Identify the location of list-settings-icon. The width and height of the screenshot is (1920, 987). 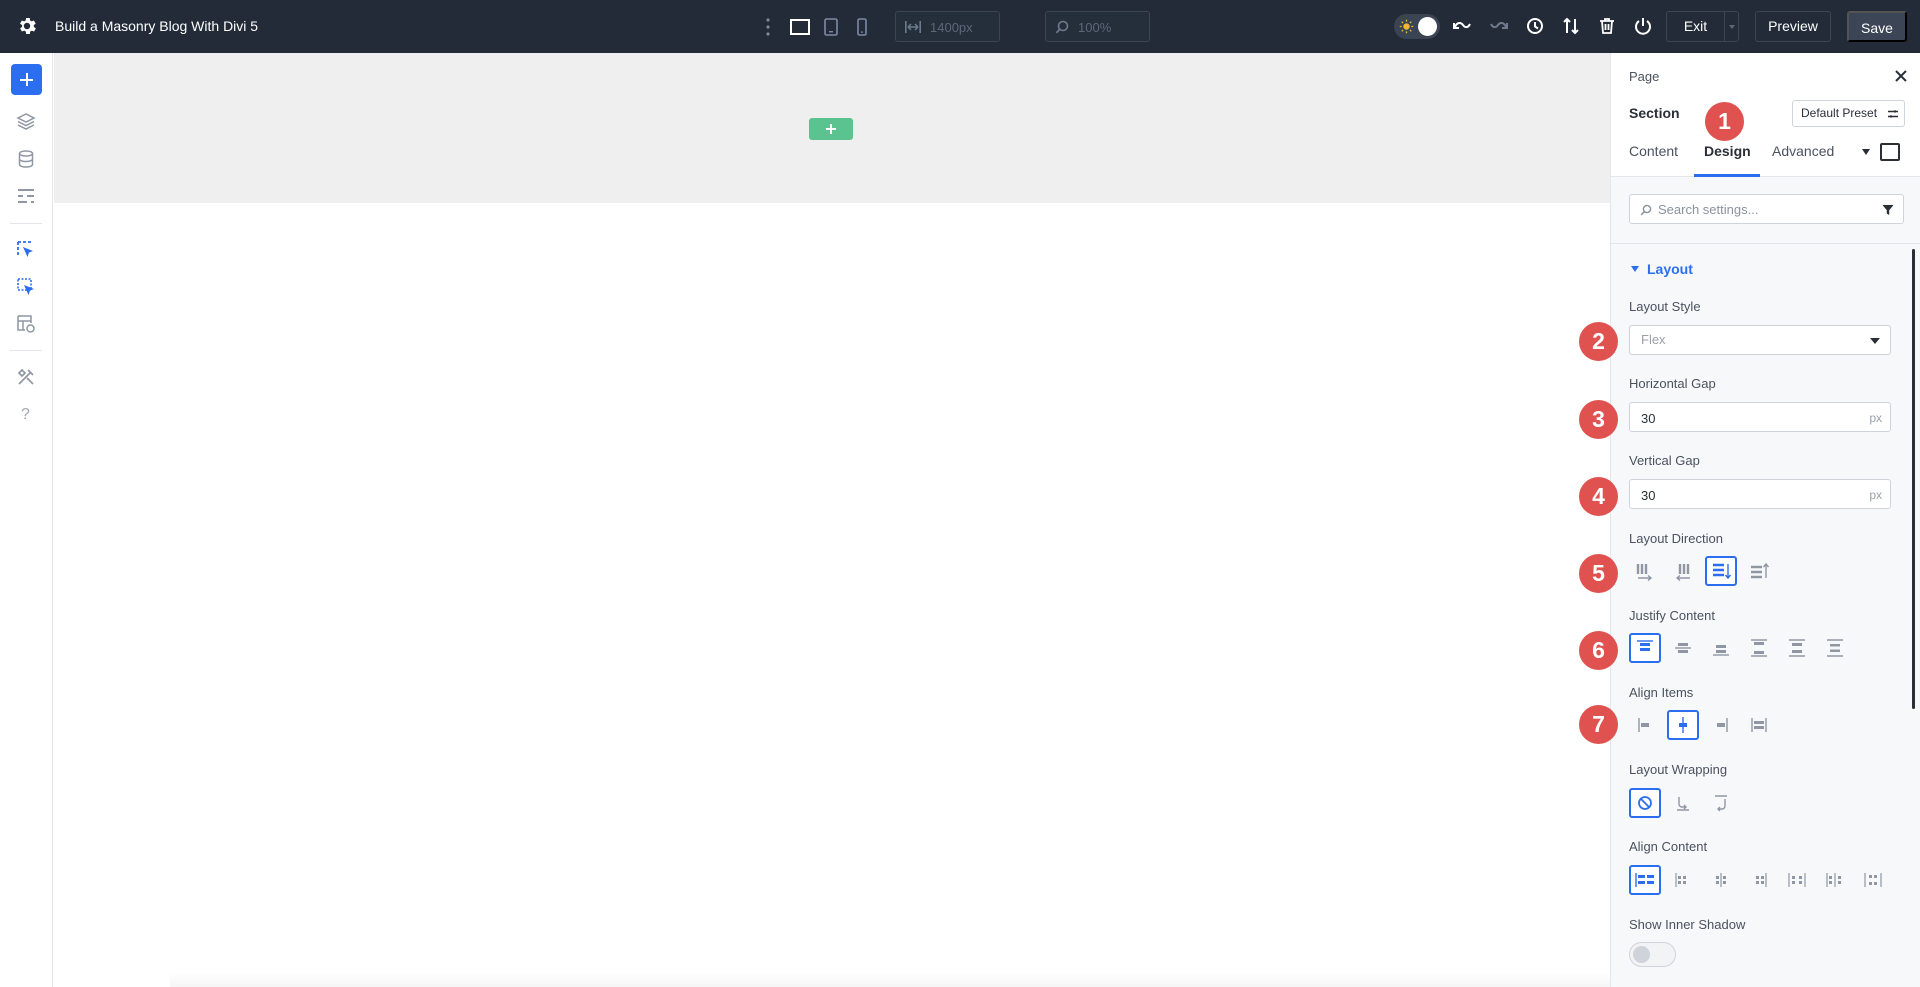
(26, 196).